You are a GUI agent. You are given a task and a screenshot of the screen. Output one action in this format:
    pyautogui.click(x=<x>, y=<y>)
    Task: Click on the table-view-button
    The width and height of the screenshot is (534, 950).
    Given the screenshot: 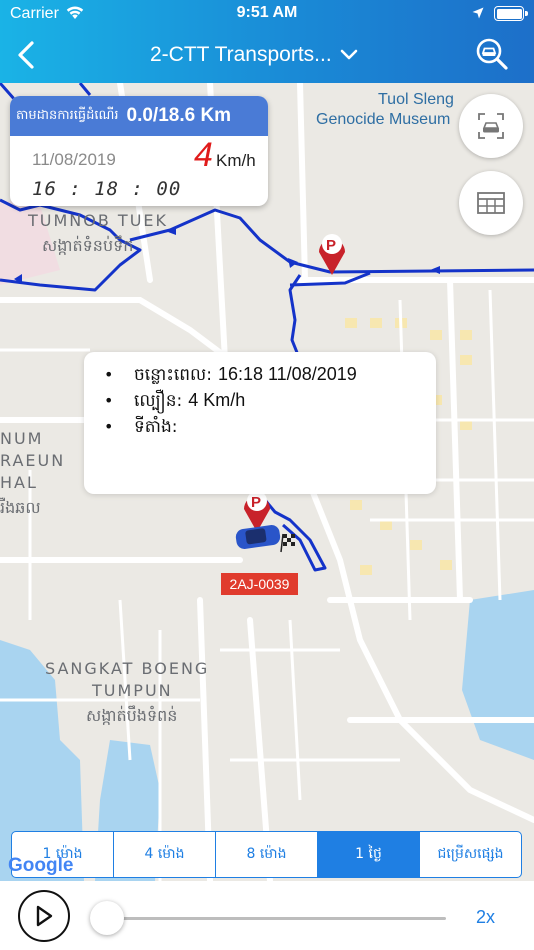 What is the action you would take?
    pyautogui.click(x=491, y=203)
    